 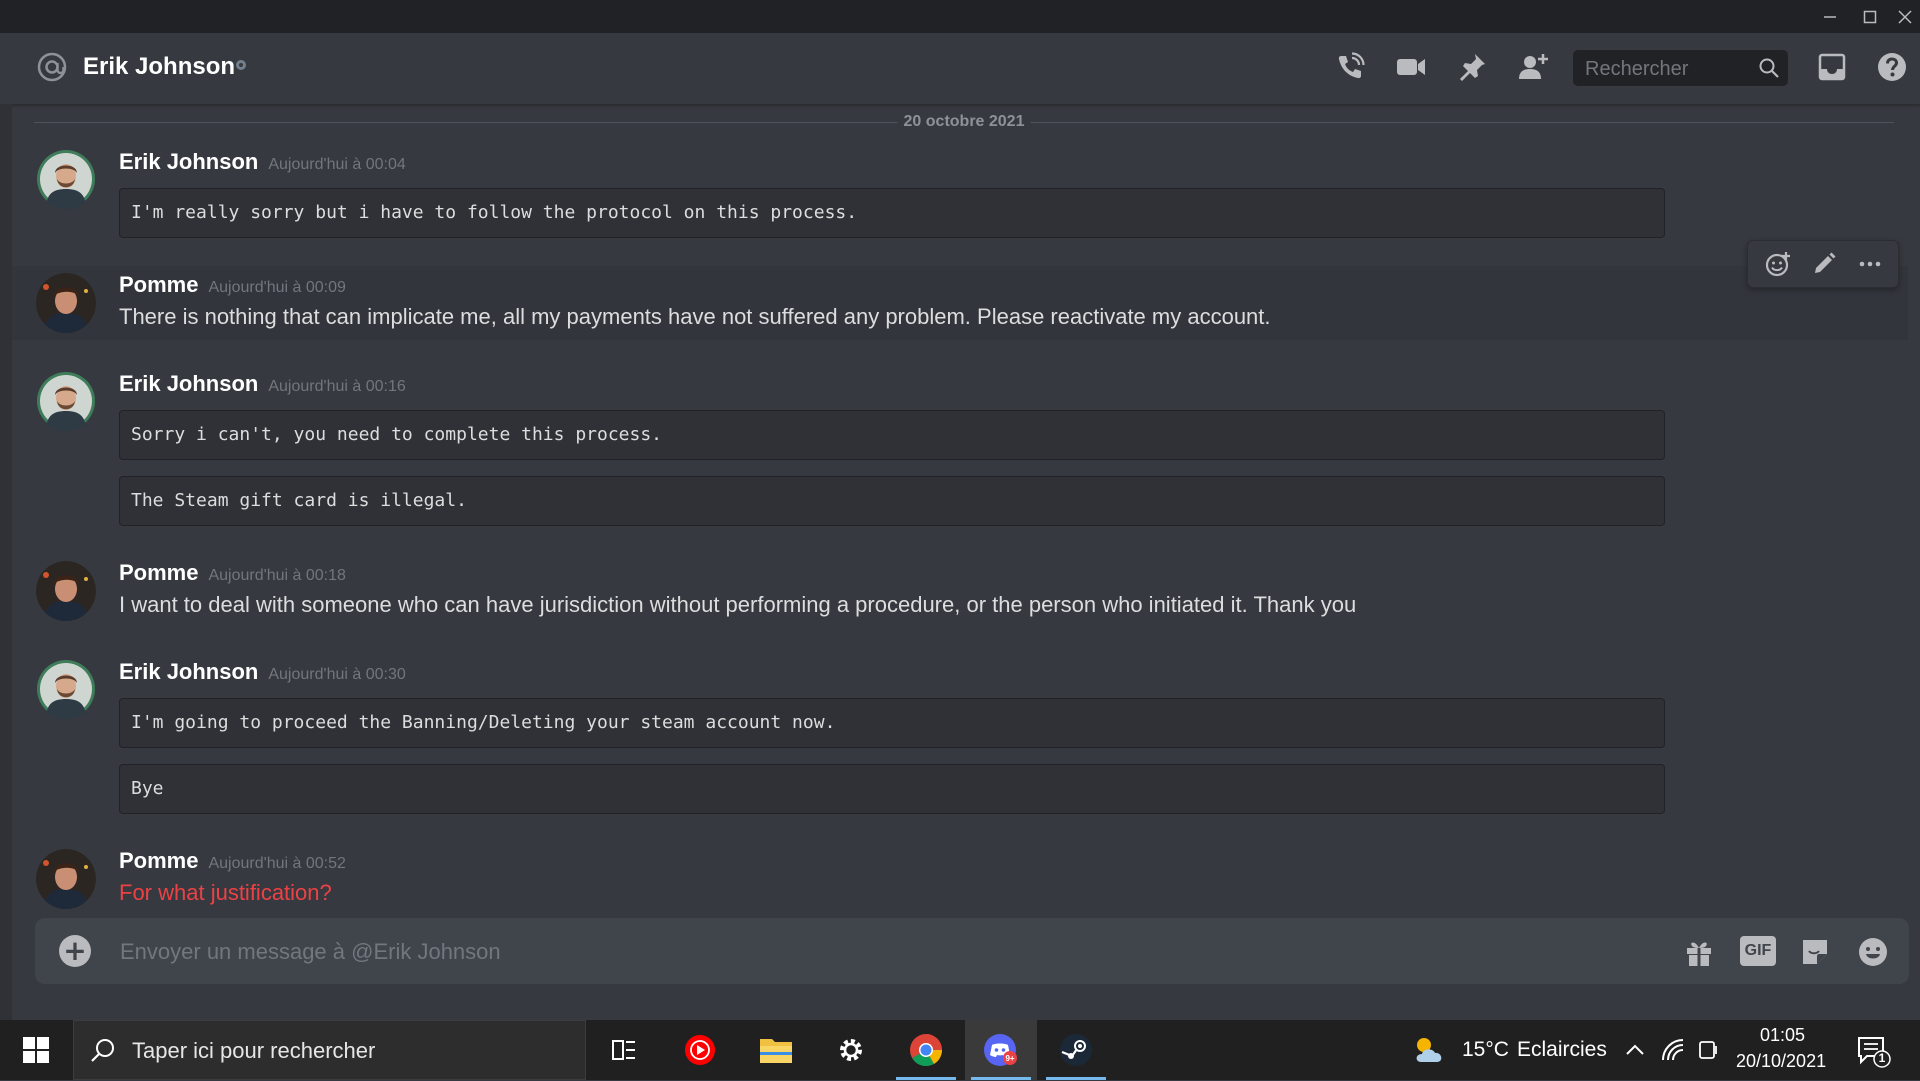 I want to click on code-block: Bye, so click(x=892, y=789).